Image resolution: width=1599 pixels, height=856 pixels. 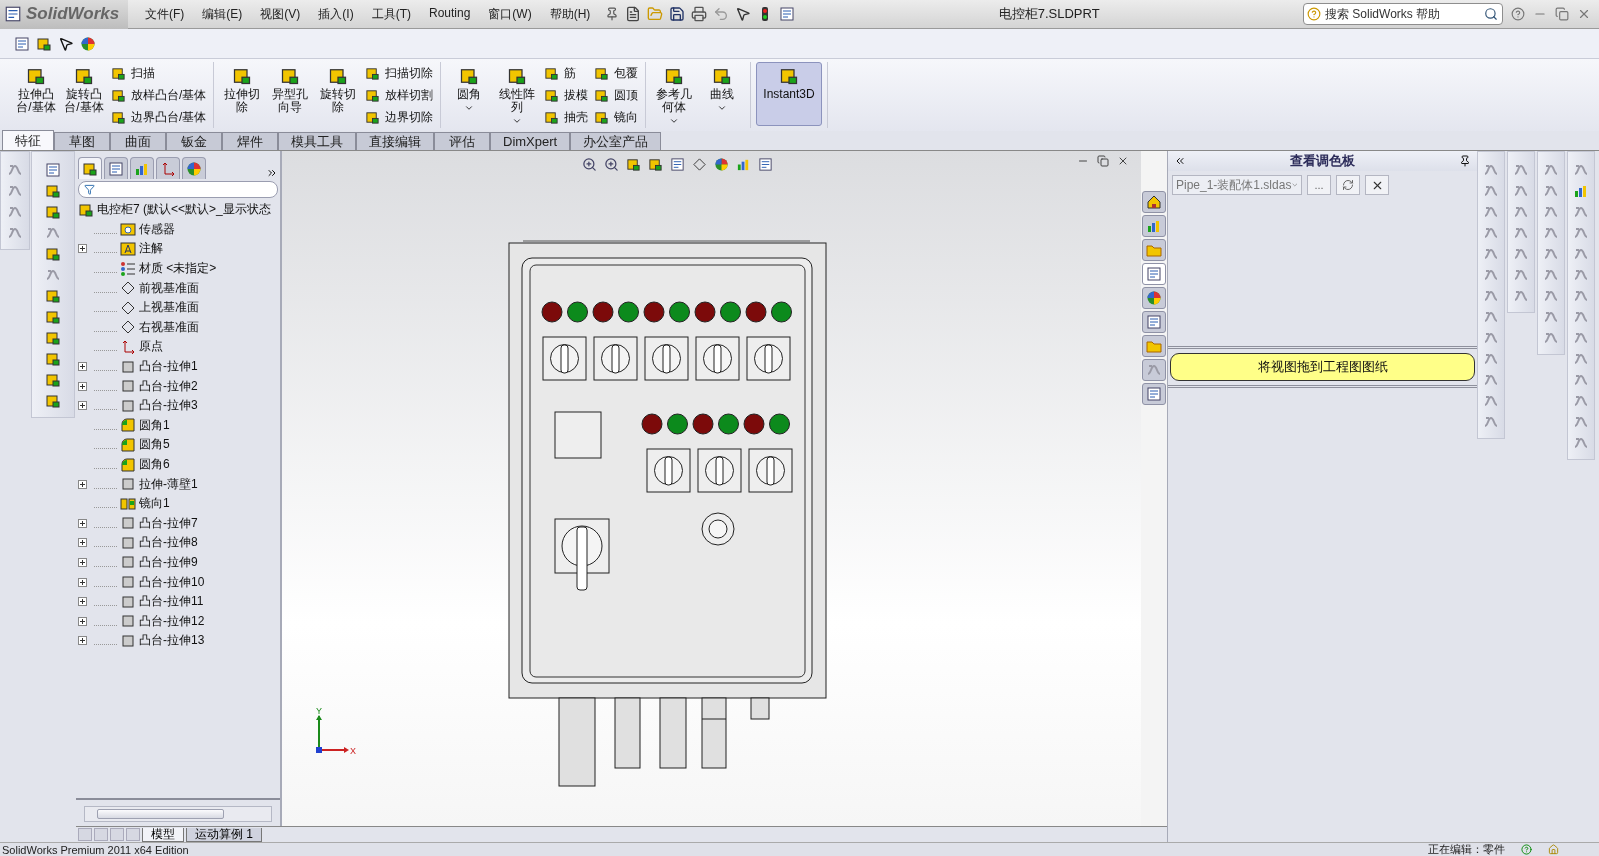 What do you see at coordinates (462, 141) in the screenshot?
I see `ribbon-tab: 评估` at bounding box center [462, 141].